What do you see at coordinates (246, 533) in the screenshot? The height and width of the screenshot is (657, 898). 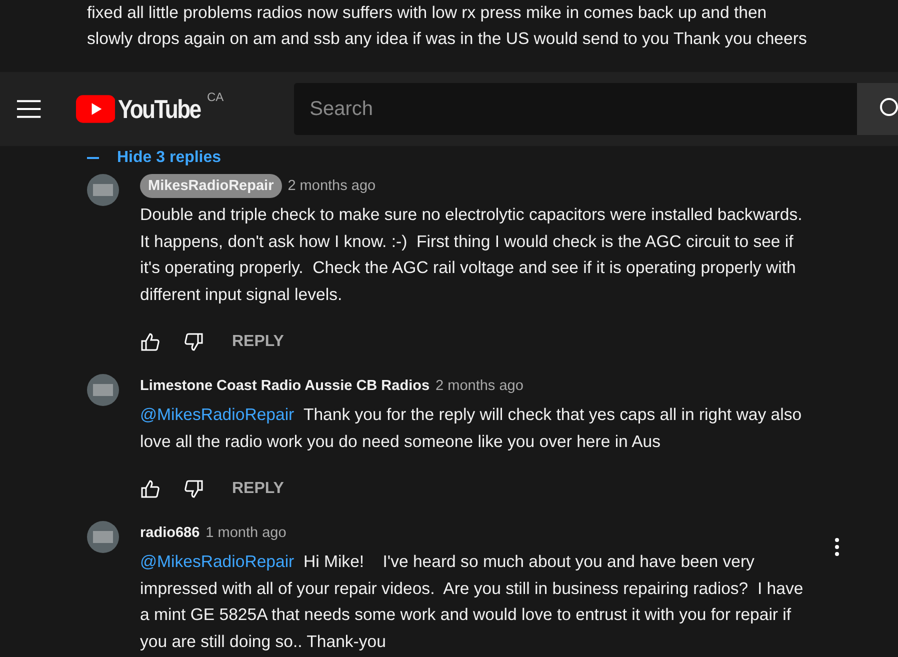 I see `comment-time: 1 month ago` at bounding box center [246, 533].